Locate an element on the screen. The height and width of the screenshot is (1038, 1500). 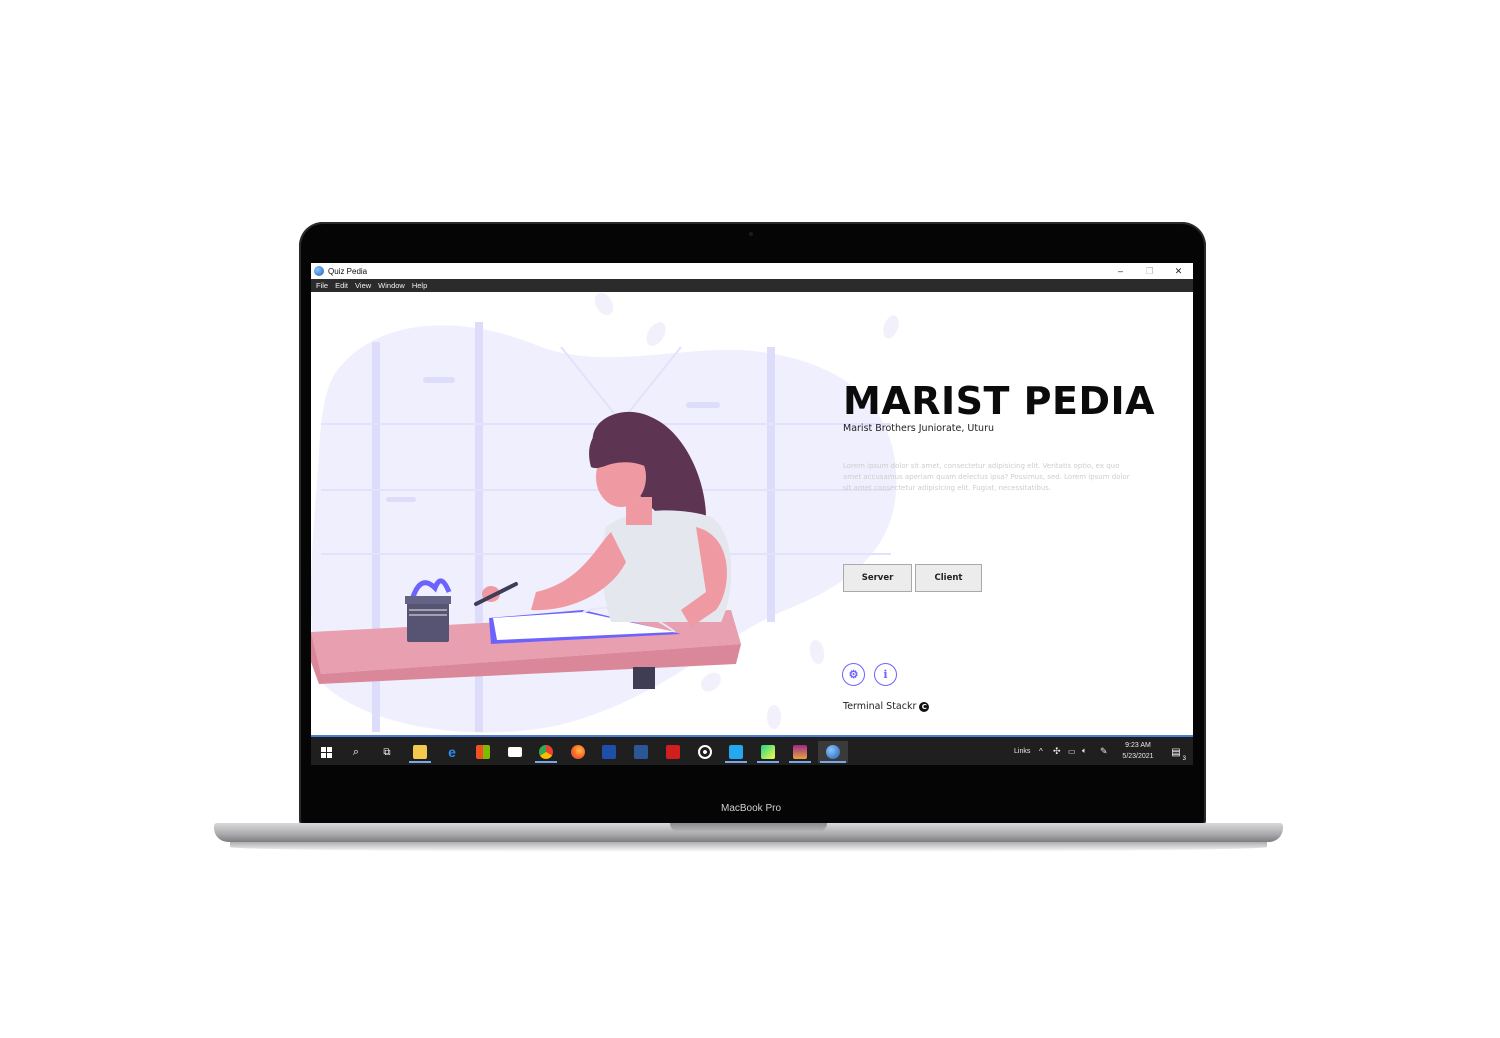
footer-brand-text: Terminal Stackr is located at coordinates (880, 706).